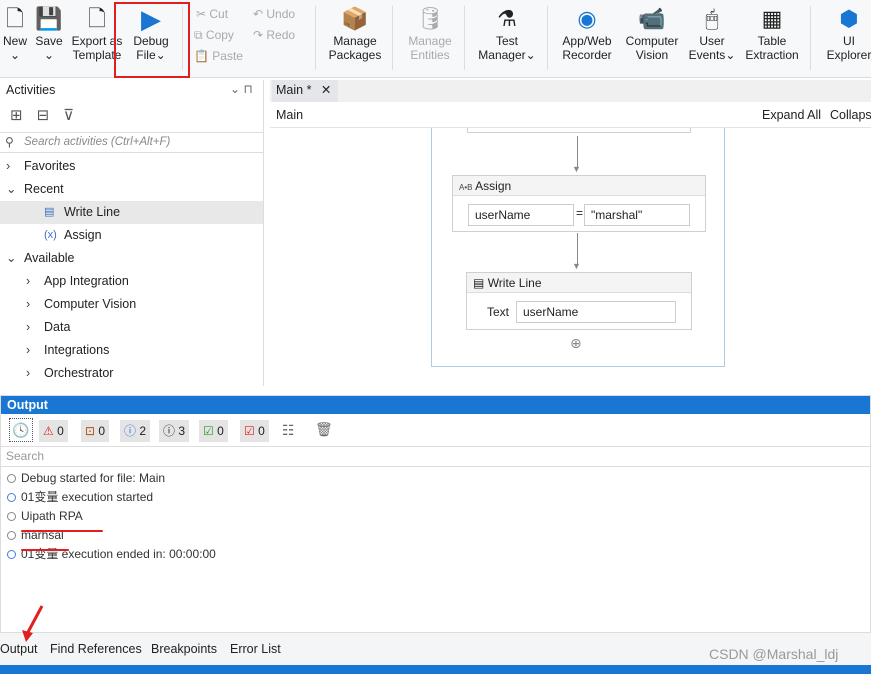 The height and width of the screenshot is (674, 871). What do you see at coordinates (274, 35) in the screenshot?
I see `redo-button: ↷ Redo` at bounding box center [274, 35].